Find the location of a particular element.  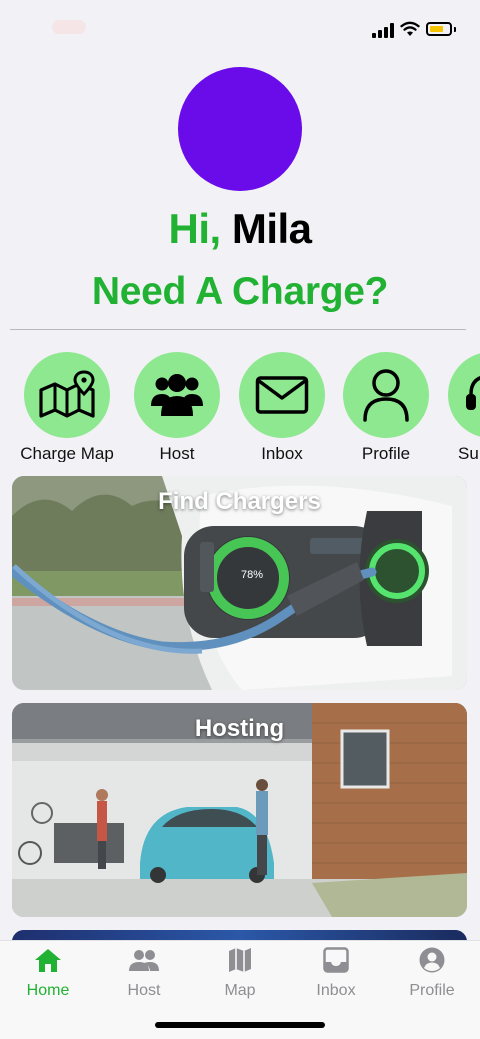

envelope-icon is located at coordinates (282, 395).